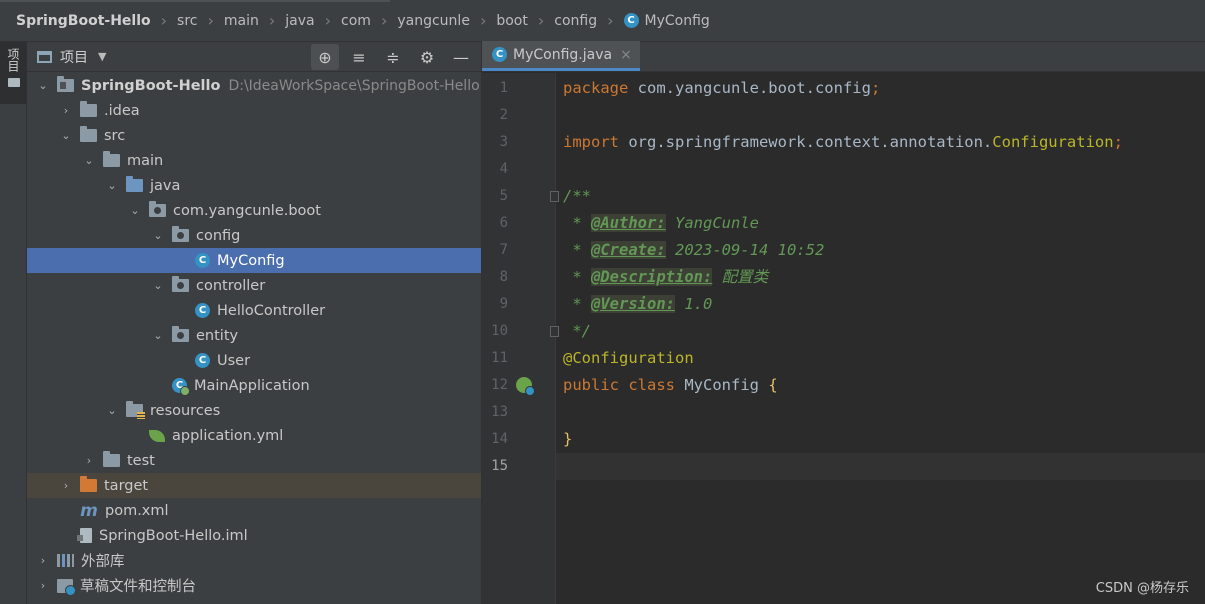 Image resolution: width=1205 pixels, height=604 pixels. Describe the element at coordinates (103, 562) in the screenshot. I see `tree-item-label: 外部库` at that location.